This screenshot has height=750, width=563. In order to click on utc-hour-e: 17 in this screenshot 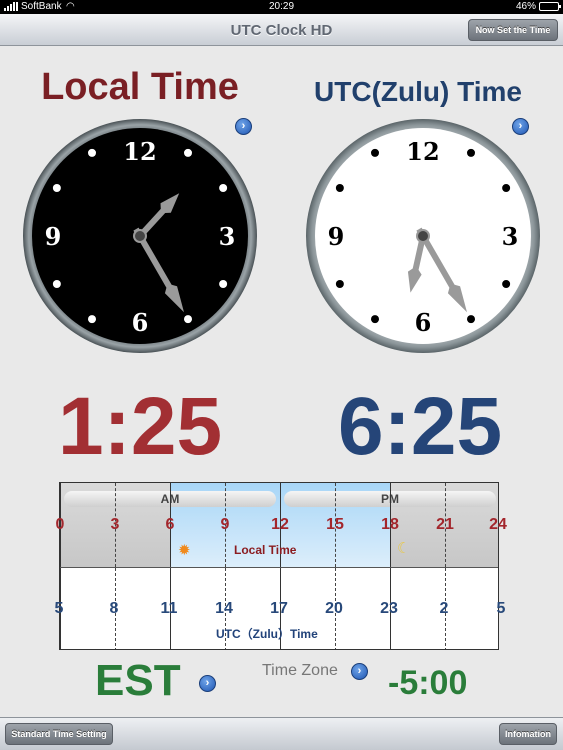, I will do `click(279, 608)`.